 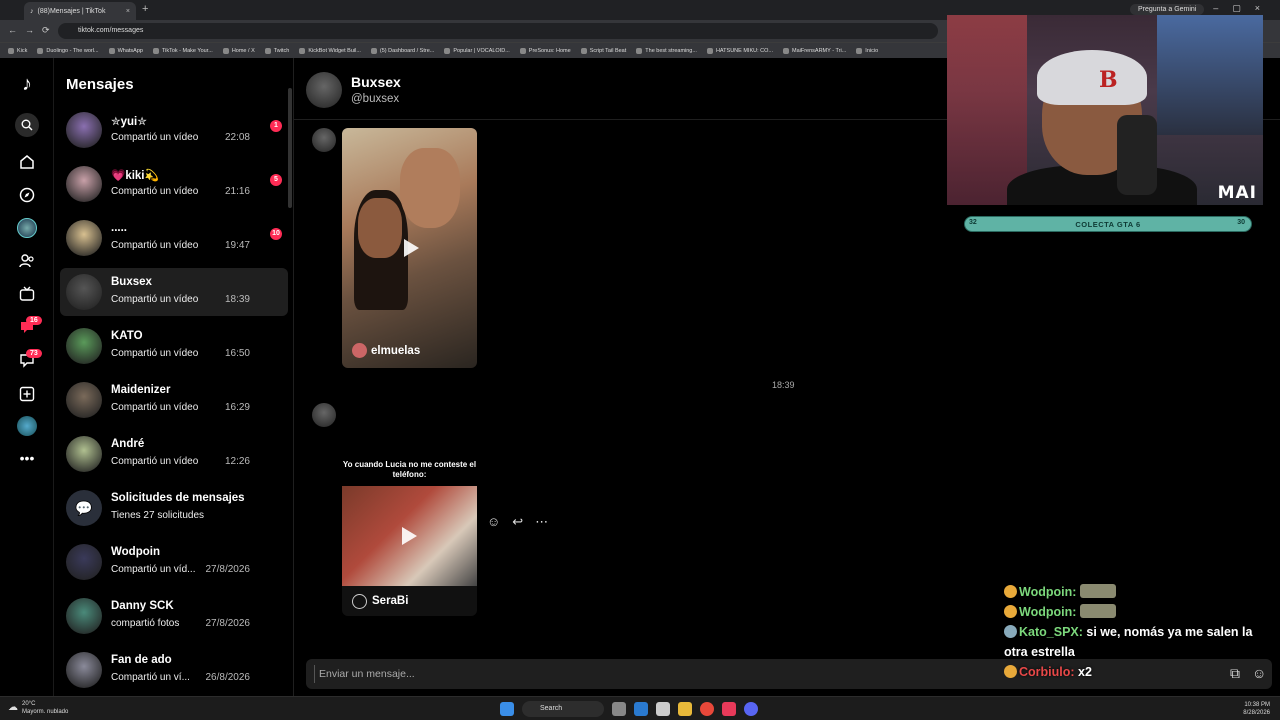 I want to click on goal-label: COLECTA GTA 6, so click(x=1108, y=224).